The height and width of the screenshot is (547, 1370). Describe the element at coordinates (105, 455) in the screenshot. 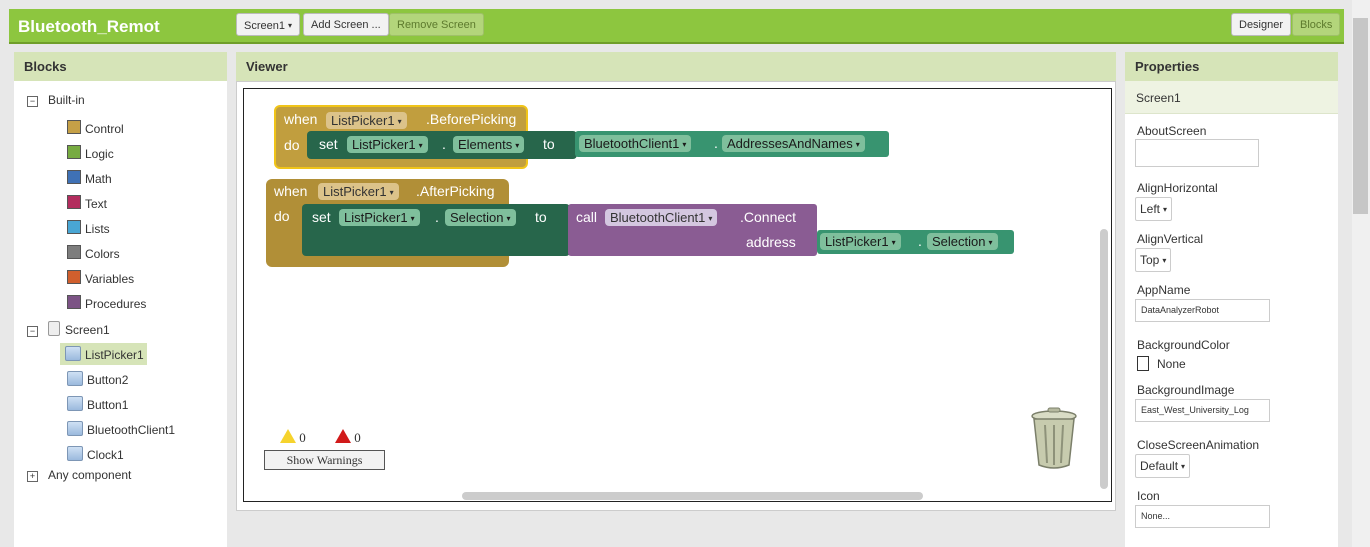

I see `component-label: Clock1` at that location.